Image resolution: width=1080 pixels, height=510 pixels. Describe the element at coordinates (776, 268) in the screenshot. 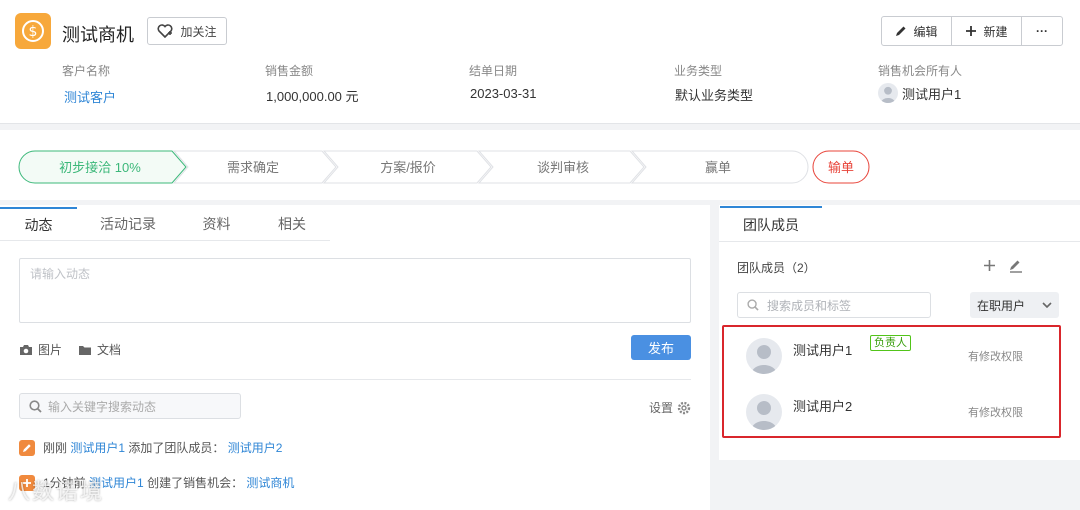

I see `team-count: 团队成员（2）` at that location.